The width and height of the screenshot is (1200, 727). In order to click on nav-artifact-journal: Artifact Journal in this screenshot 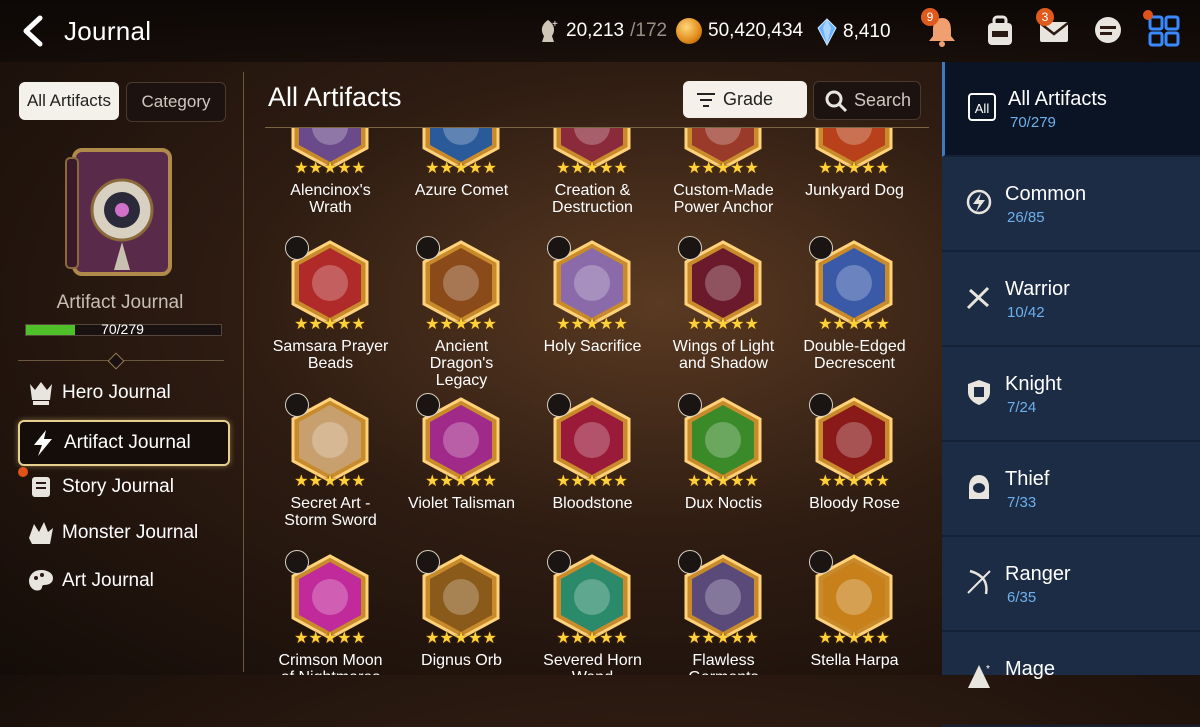, I will do `click(124, 443)`.